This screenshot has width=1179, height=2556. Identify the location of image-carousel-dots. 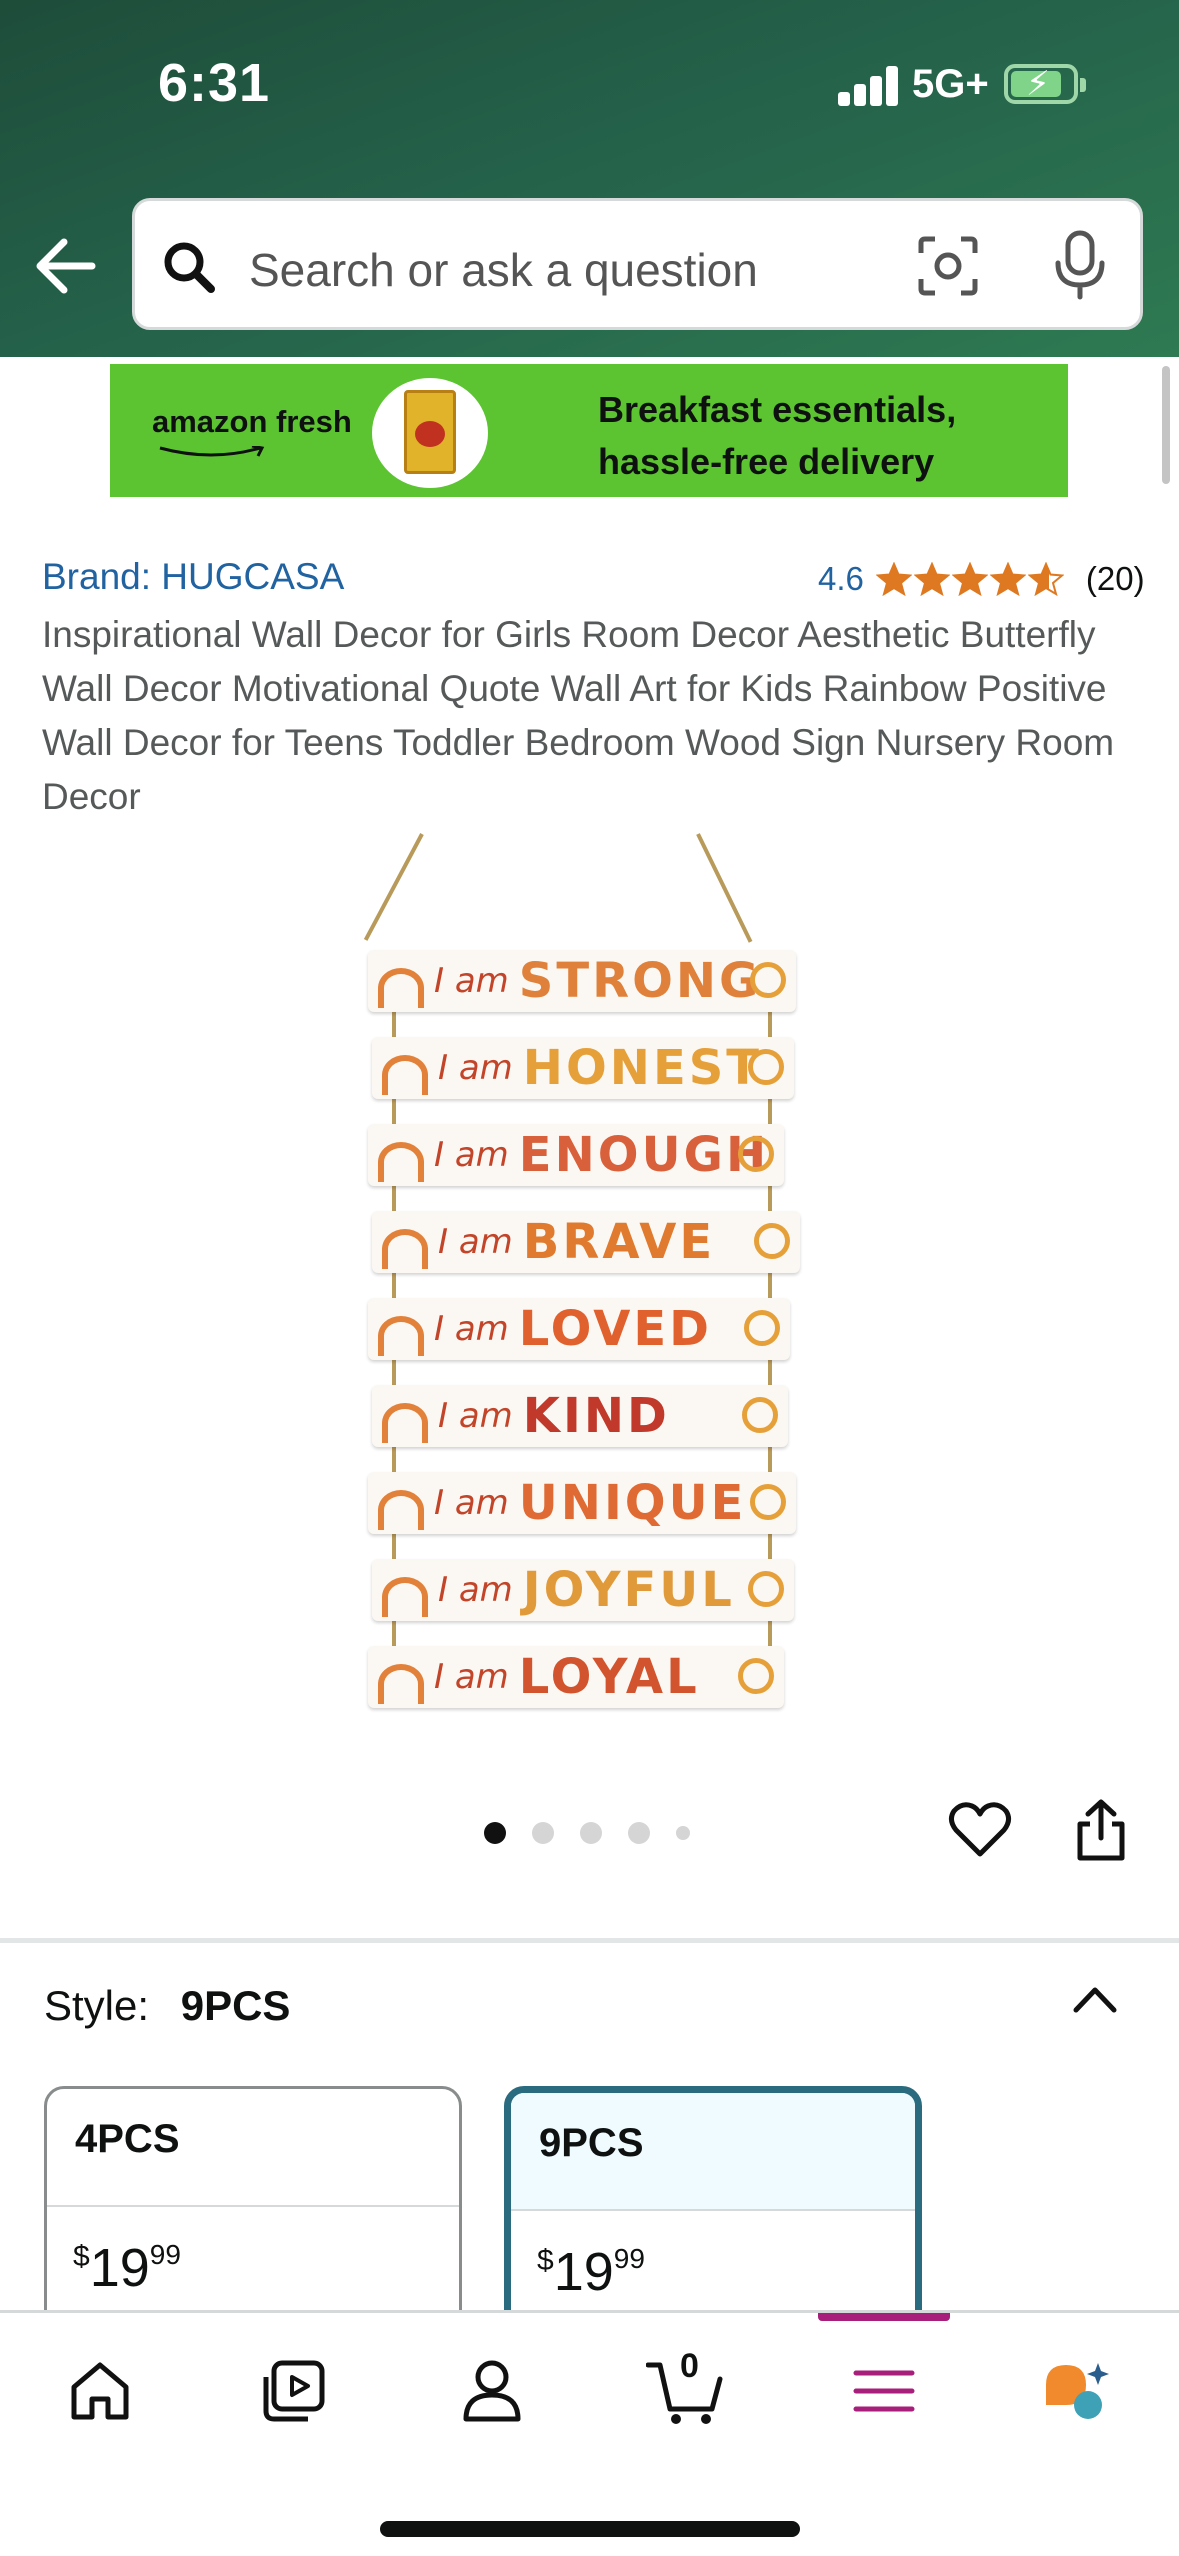
(600, 1833).